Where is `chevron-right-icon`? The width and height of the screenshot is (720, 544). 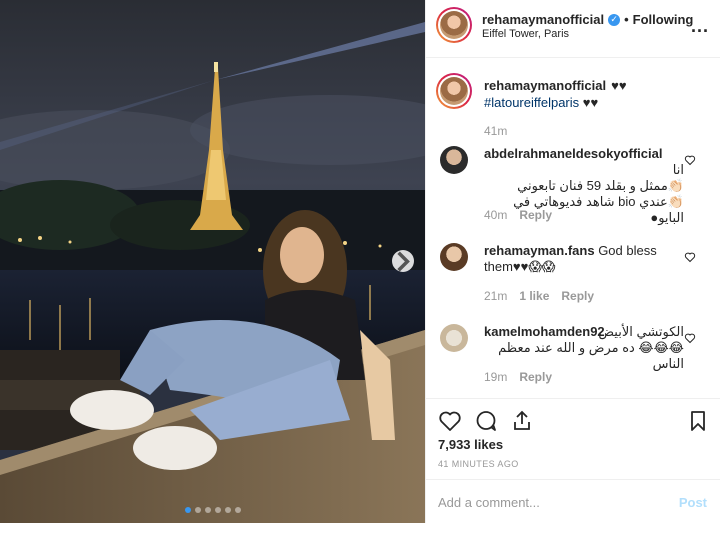 chevron-right-icon is located at coordinates (403, 261).